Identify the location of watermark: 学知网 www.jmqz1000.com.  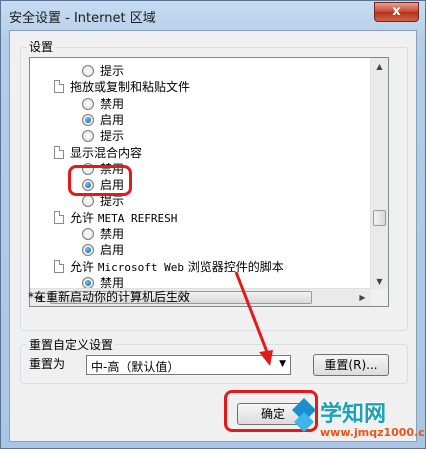
(358, 419).